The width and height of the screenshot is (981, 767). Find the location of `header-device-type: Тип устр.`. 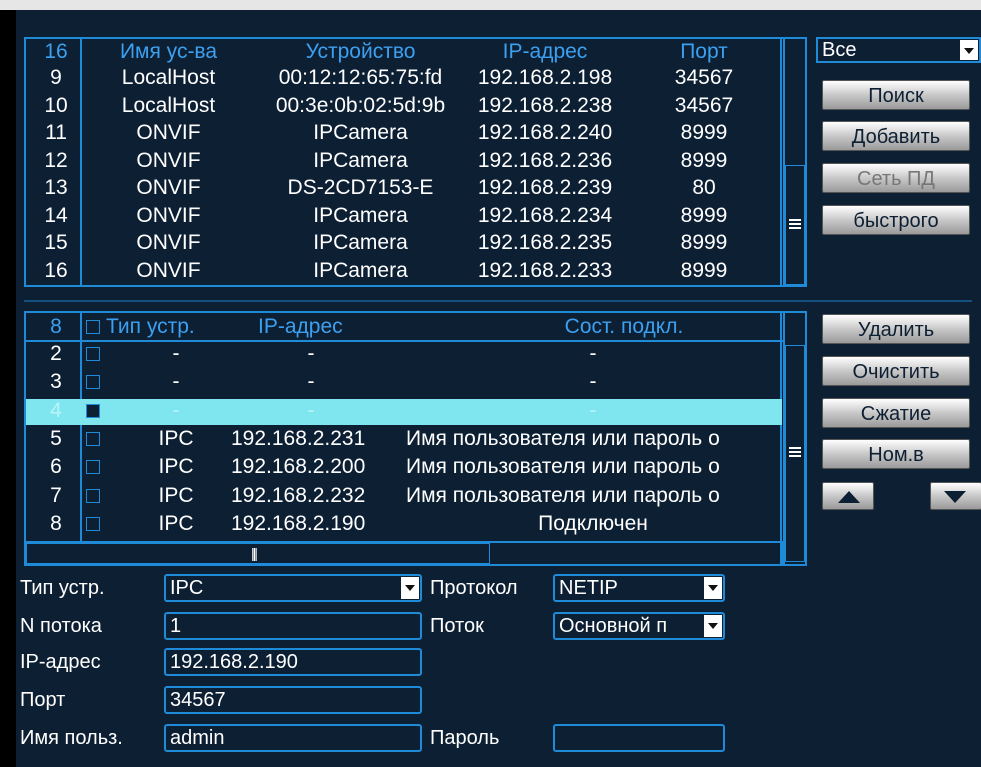

header-device-type: Тип устр. is located at coordinates (176, 327).